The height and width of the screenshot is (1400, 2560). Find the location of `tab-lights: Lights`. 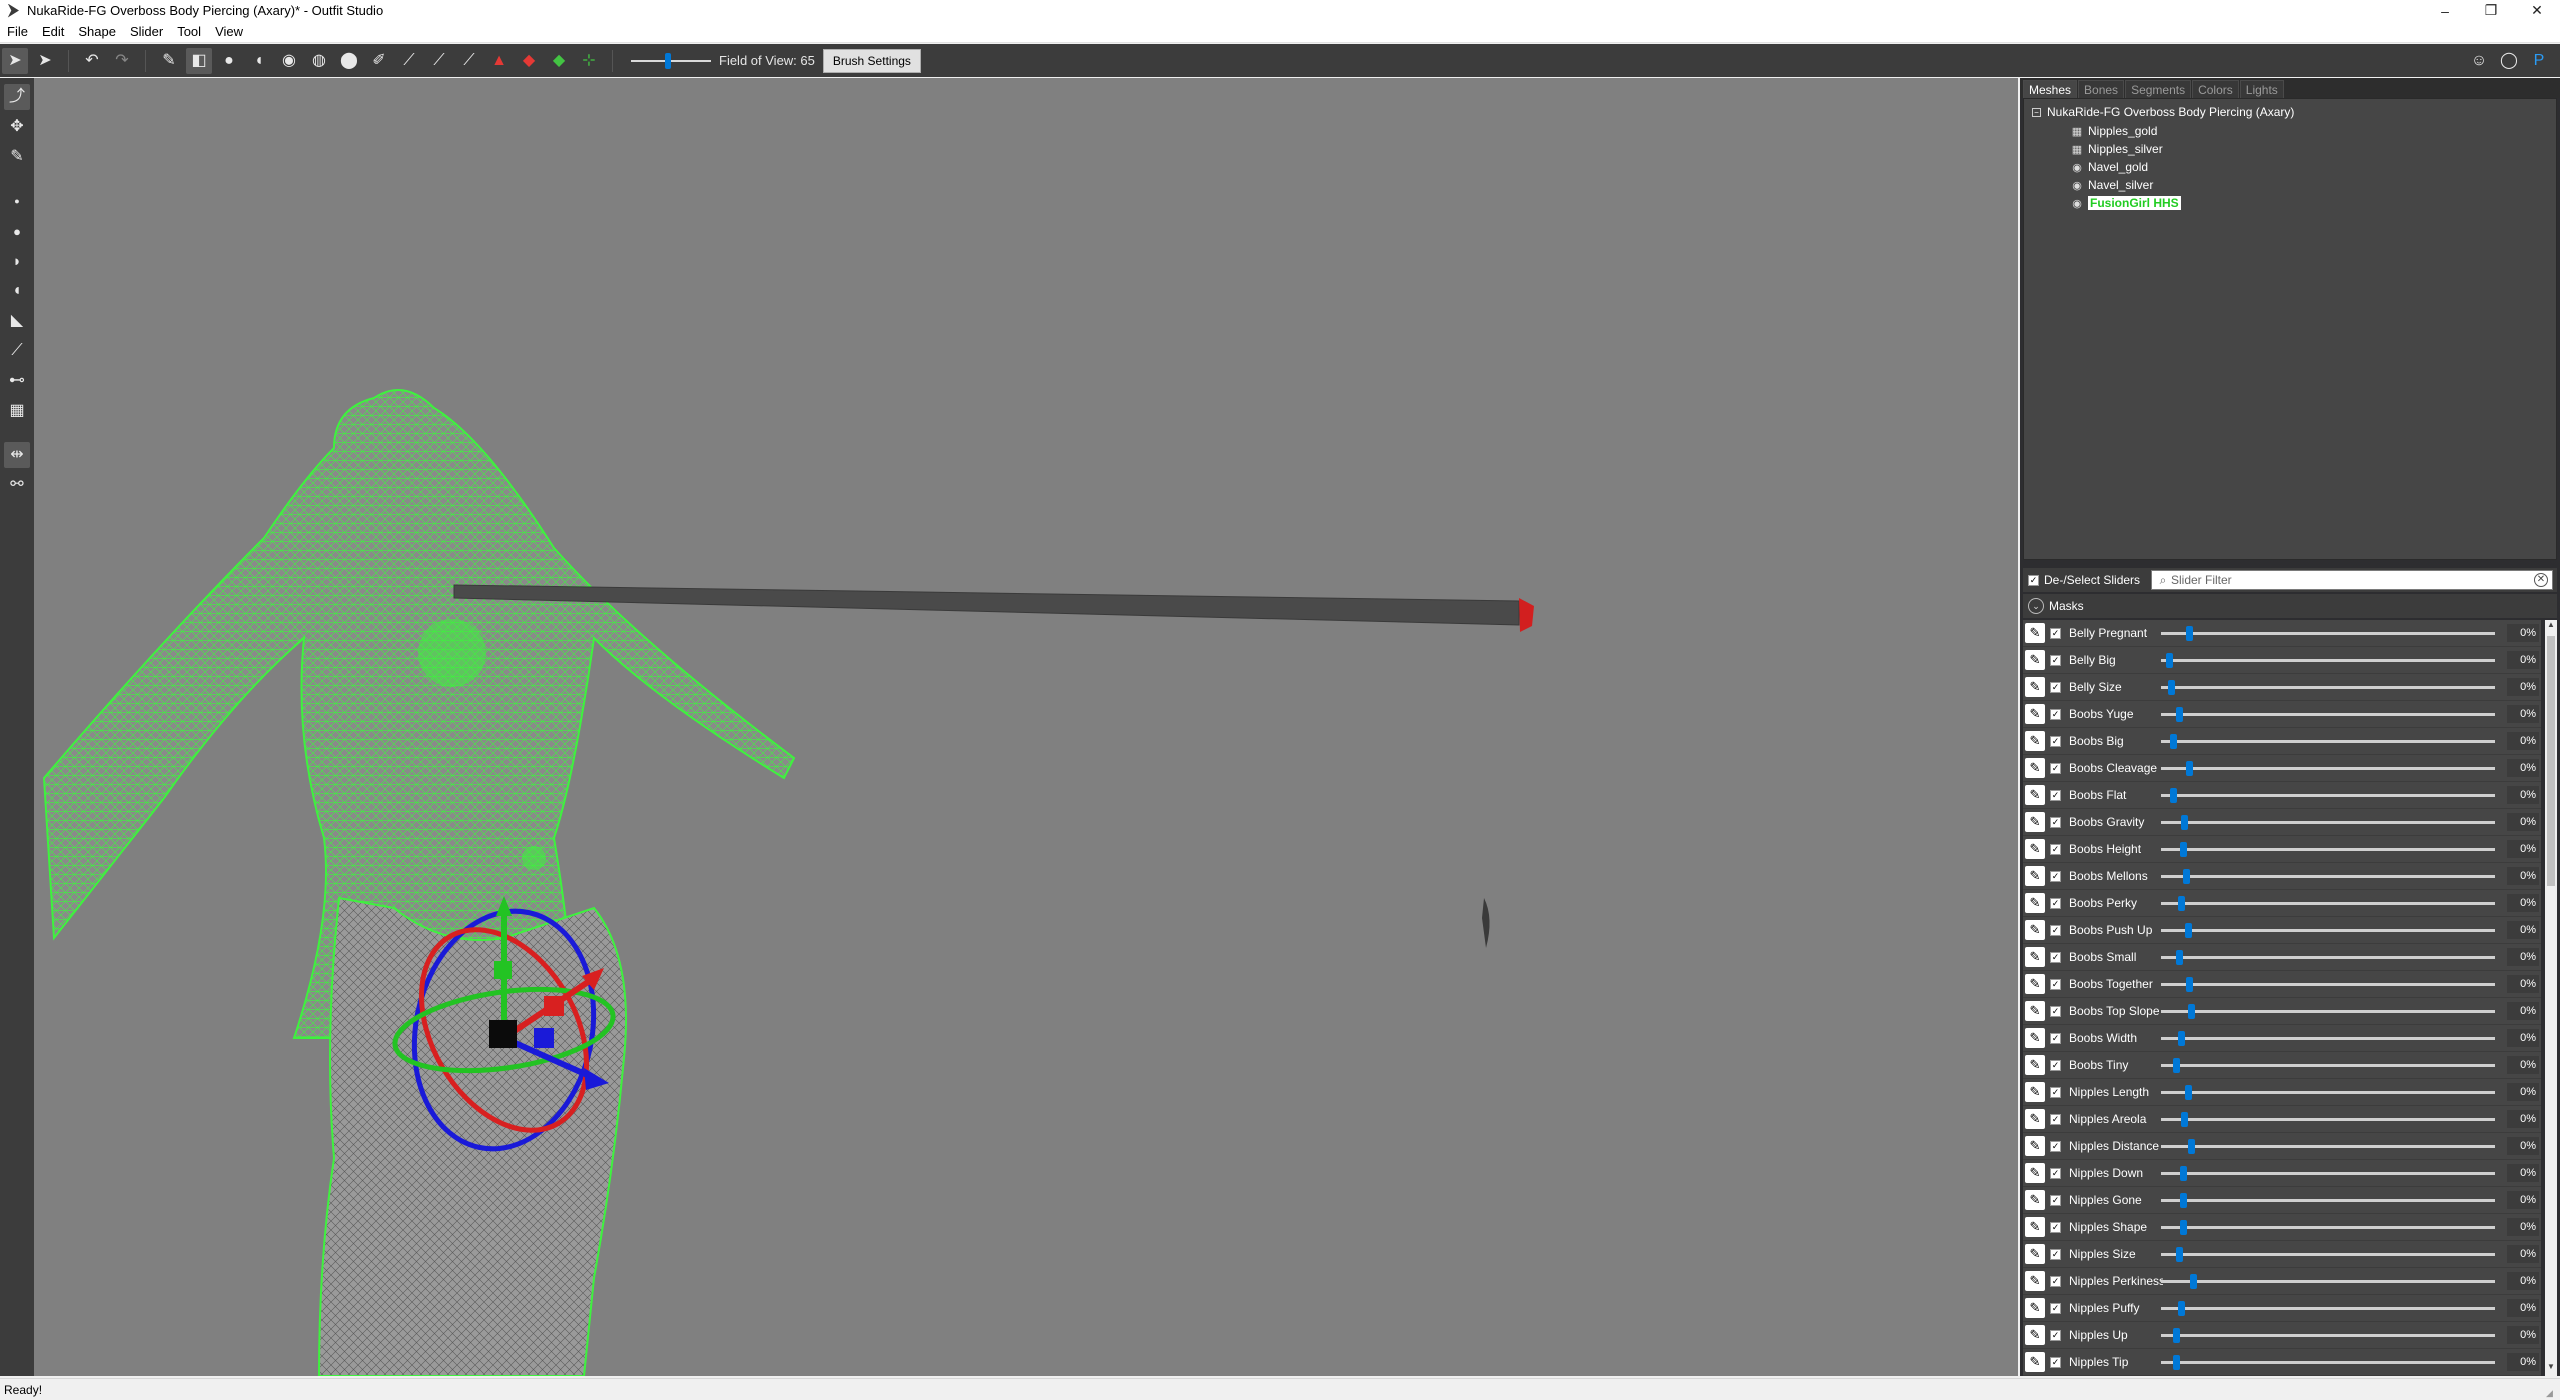

tab-lights: Lights is located at coordinates (2261, 89).